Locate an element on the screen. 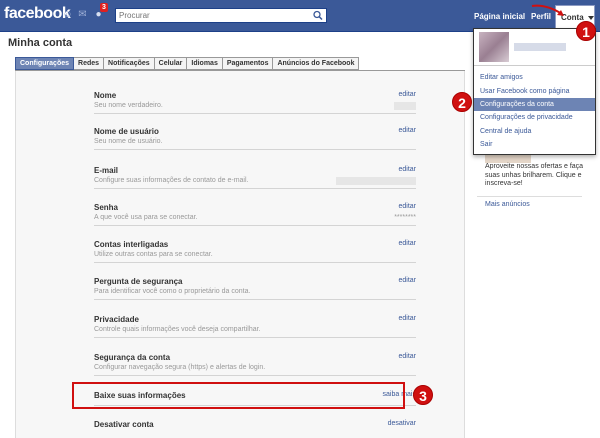 This screenshot has width=600, height=438. search-icon is located at coordinates (318, 15).